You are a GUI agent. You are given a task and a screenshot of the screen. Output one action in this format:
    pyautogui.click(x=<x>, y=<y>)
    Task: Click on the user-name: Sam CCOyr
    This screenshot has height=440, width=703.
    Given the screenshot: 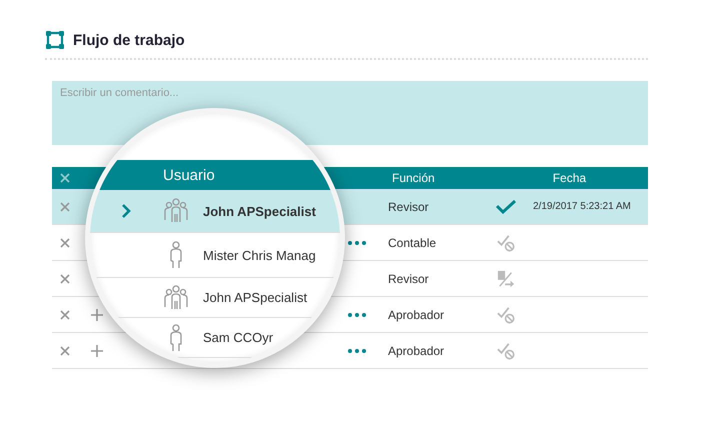 What is the action you would take?
    pyautogui.click(x=238, y=337)
    